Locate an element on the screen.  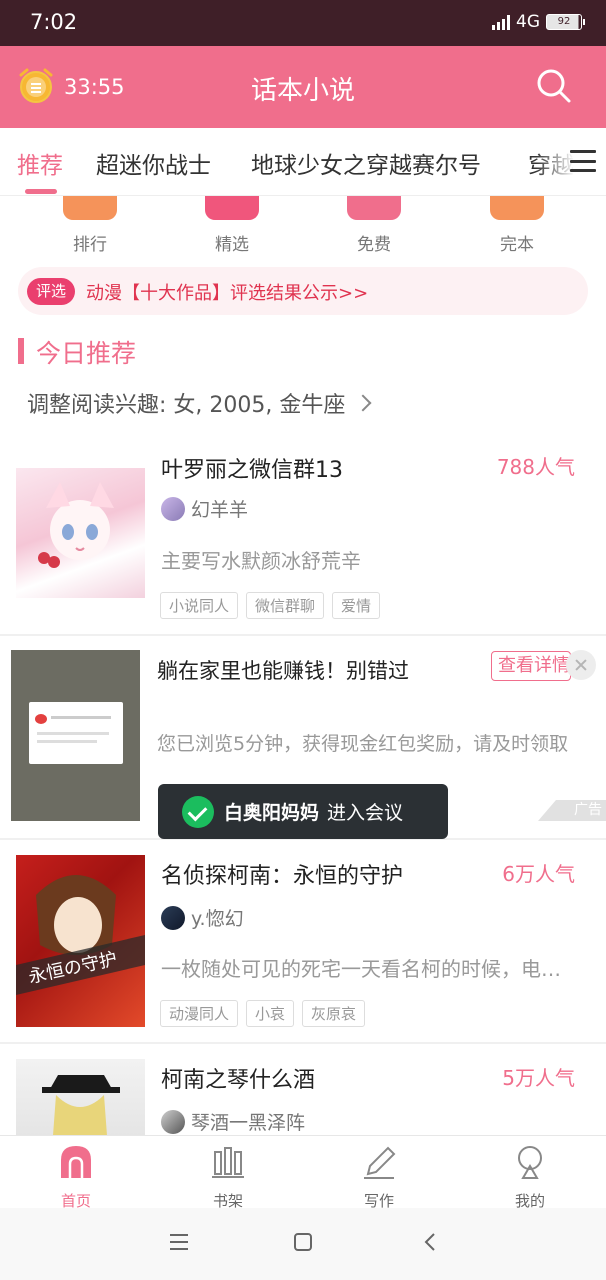
book-tag: 微信群聊 is located at coordinates (285, 605).